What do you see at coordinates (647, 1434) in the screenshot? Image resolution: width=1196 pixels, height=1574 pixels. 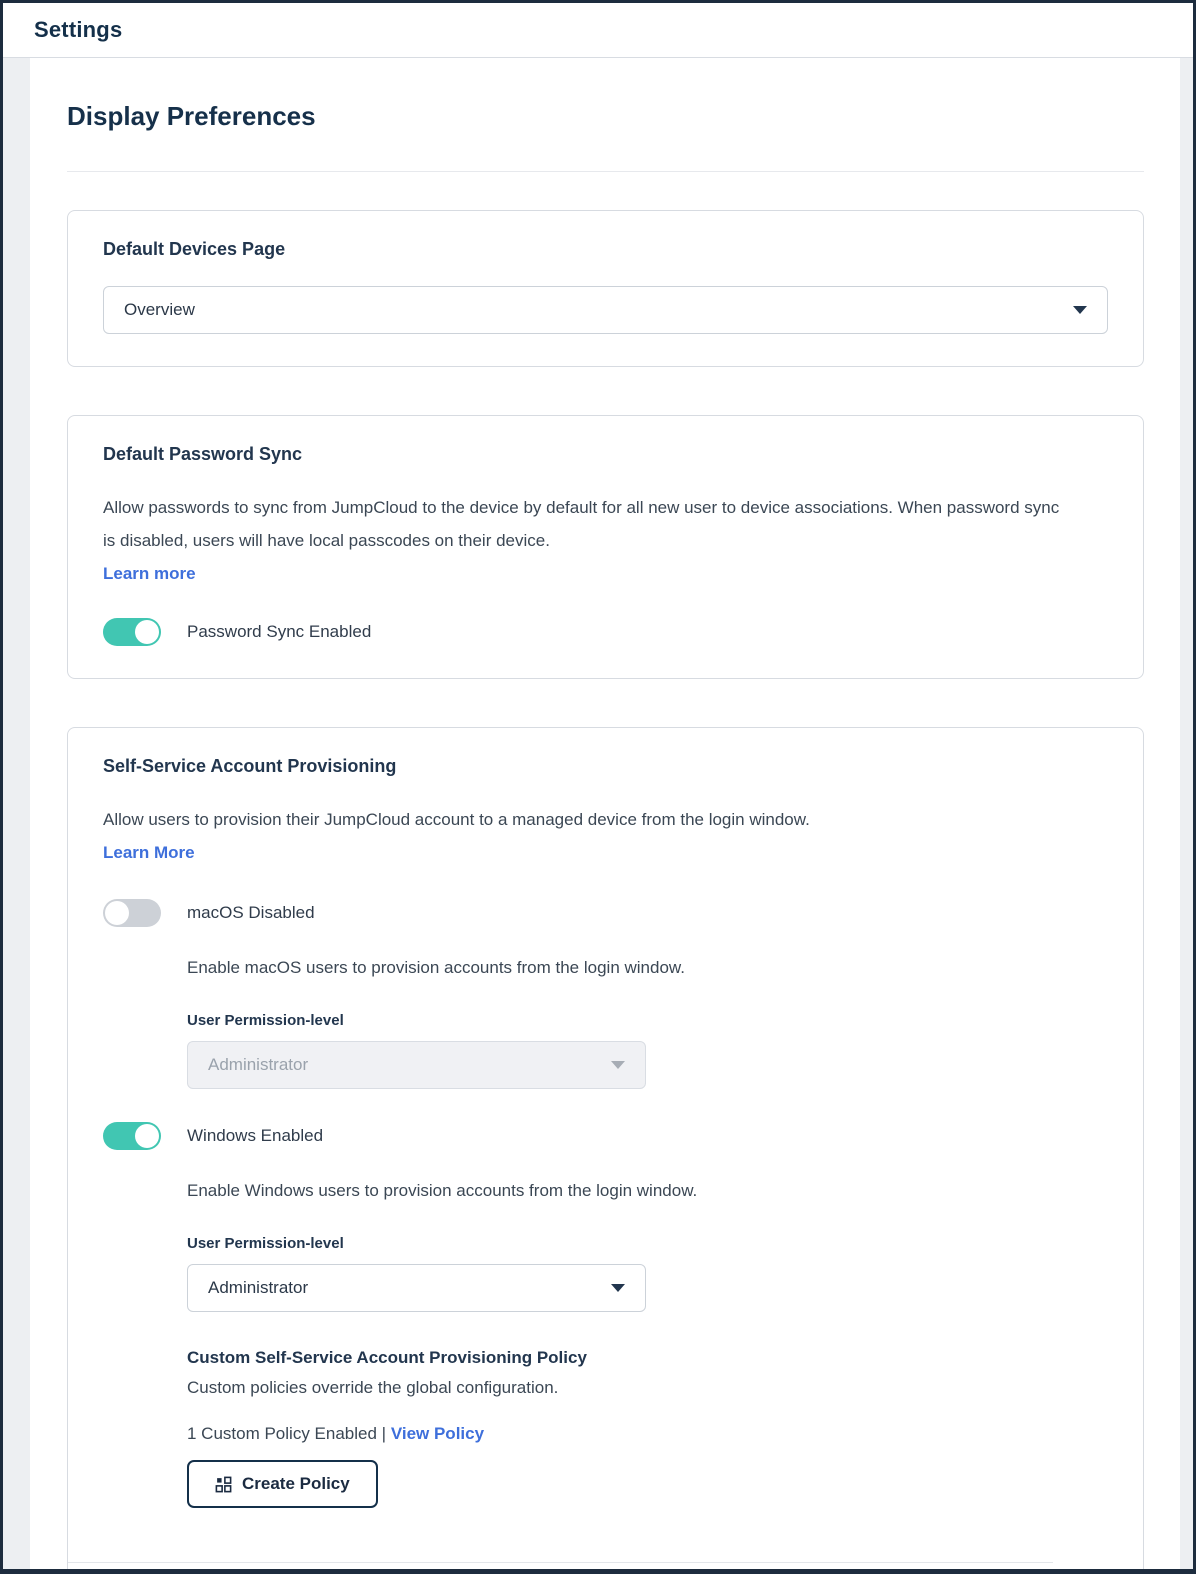 I see `custom-policy-status: 1 Custom Policy Enabled | View Policy` at bounding box center [647, 1434].